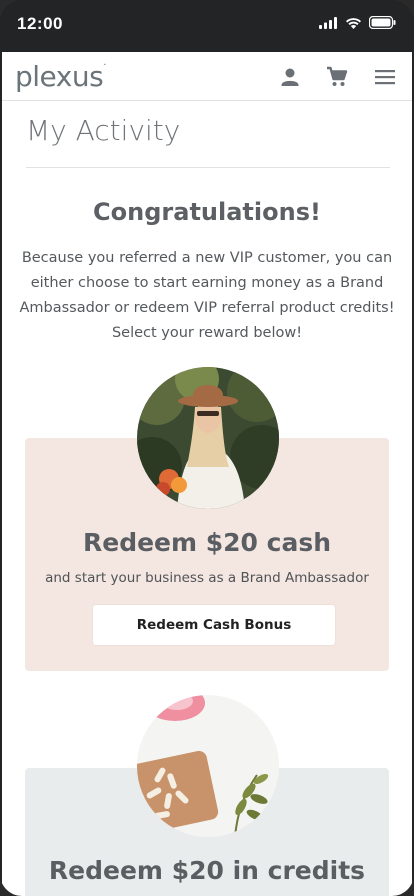  What do you see at coordinates (382, 22) in the screenshot?
I see `battery-icon` at bounding box center [382, 22].